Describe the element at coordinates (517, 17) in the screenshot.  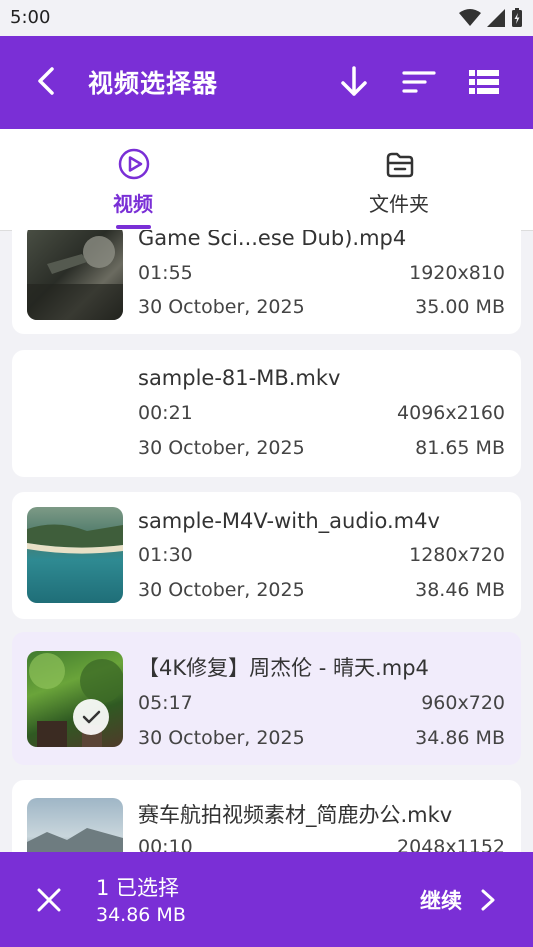
I see `battery-icon` at that location.